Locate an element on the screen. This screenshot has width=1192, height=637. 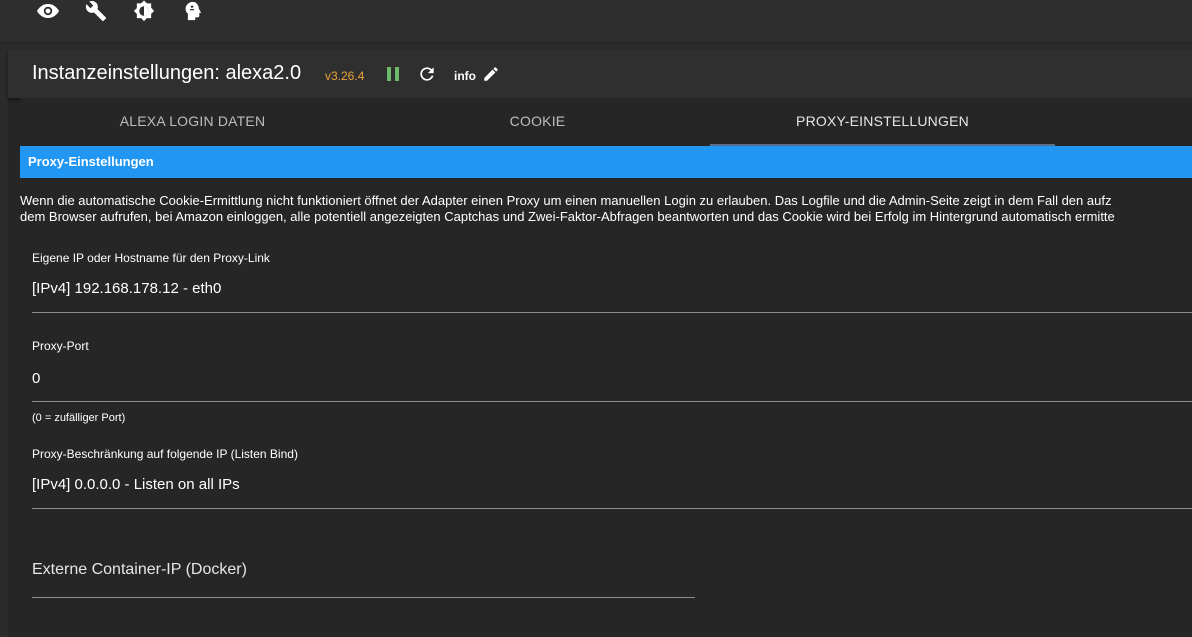
version-badge: v3.26.4 is located at coordinates (345, 76).